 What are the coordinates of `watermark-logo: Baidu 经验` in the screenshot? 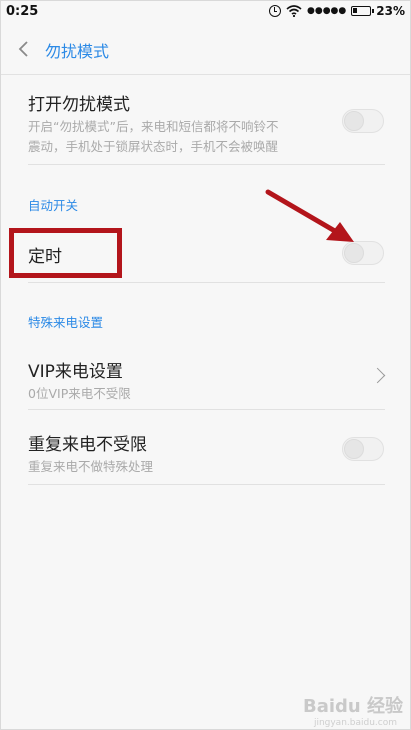 It's located at (352, 706).